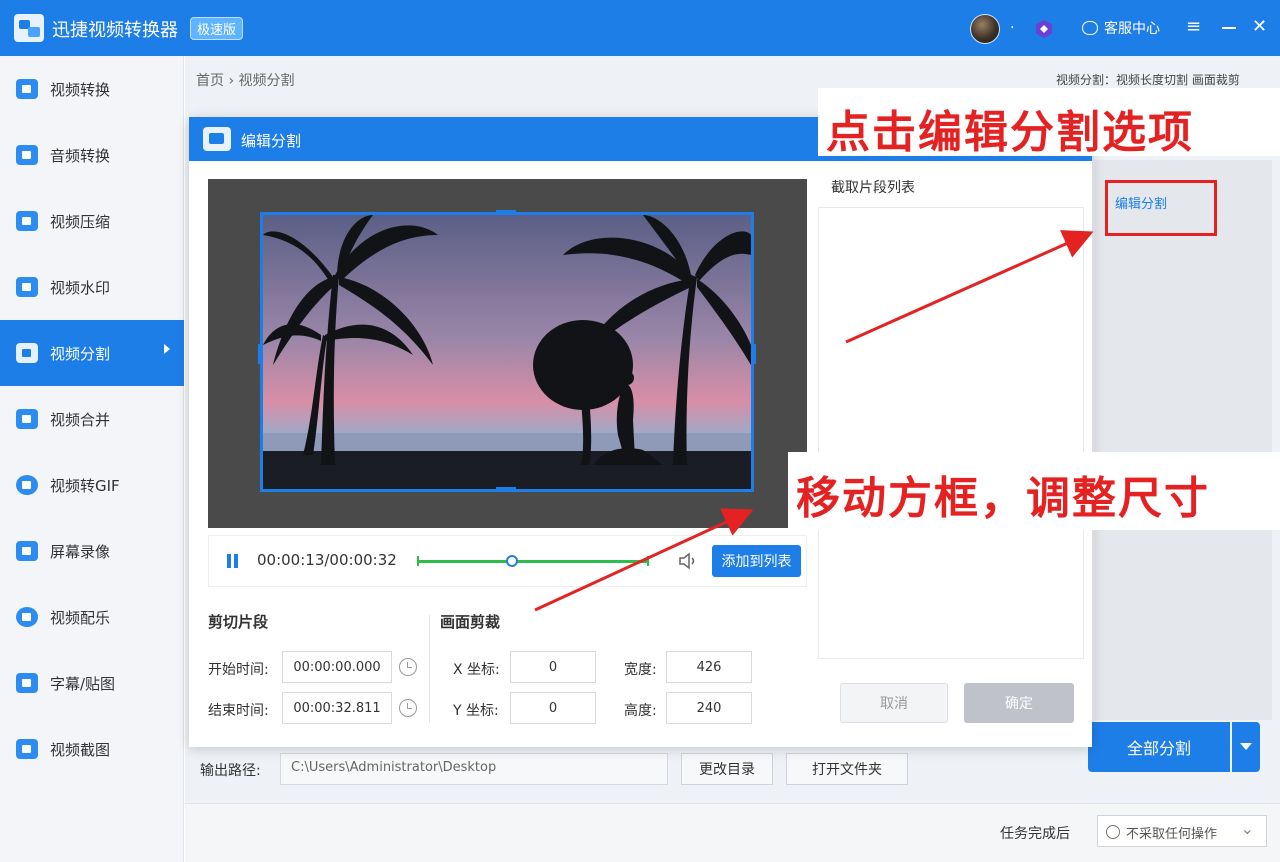 The width and height of the screenshot is (1280, 862). What do you see at coordinates (92, 89) in the screenshot?
I see `sidebar-item-video-convert: 视频转换` at bounding box center [92, 89].